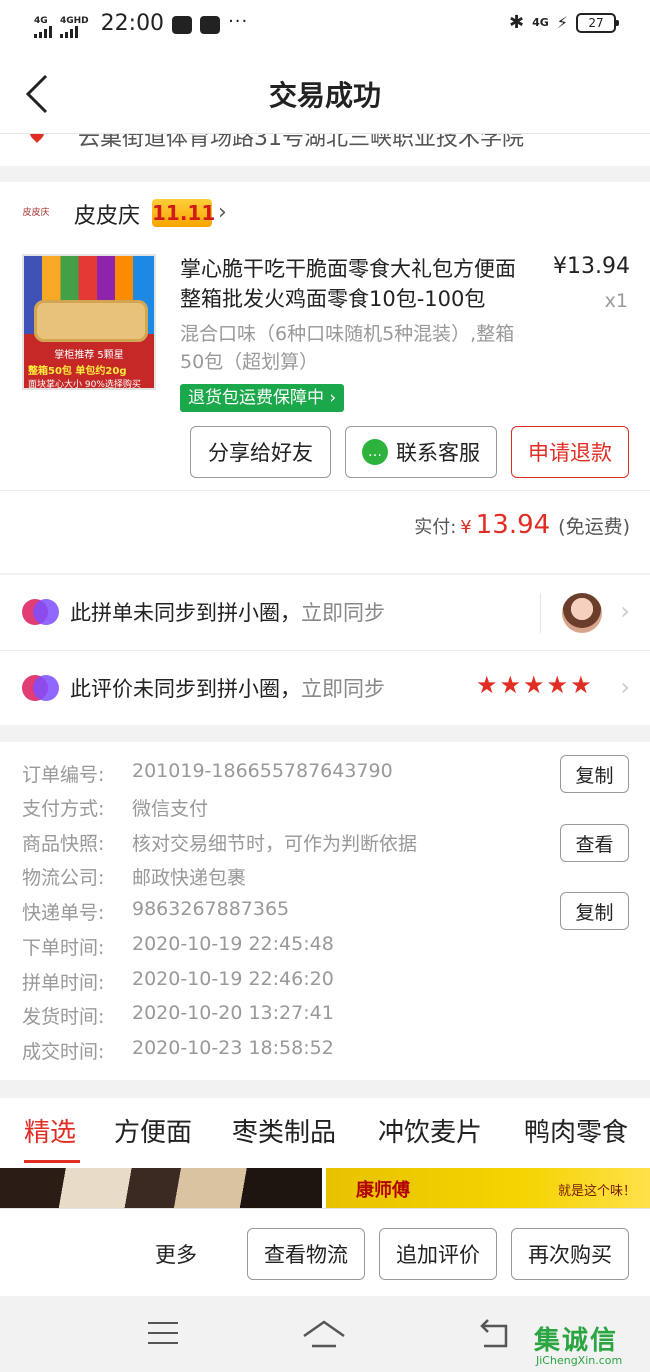 Image resolution: width=650 pixels, height=1372 pixels. I want to click on info-row-order-time: 下单时间: 2020-10-19 22:45:48, so click(178, 946).